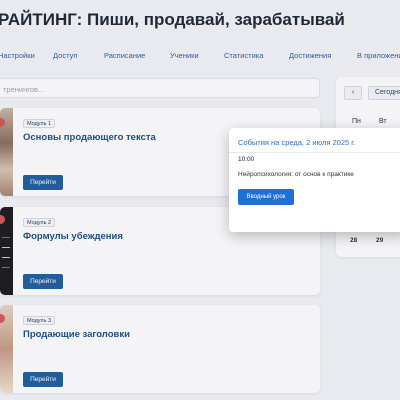 The width and height of the screenshot is (400, 400). What do you see at coordinates (266, 197) in the screenshot?
I see `intro-lesson-button: Вводный урок` at bounding box center [266, 197].